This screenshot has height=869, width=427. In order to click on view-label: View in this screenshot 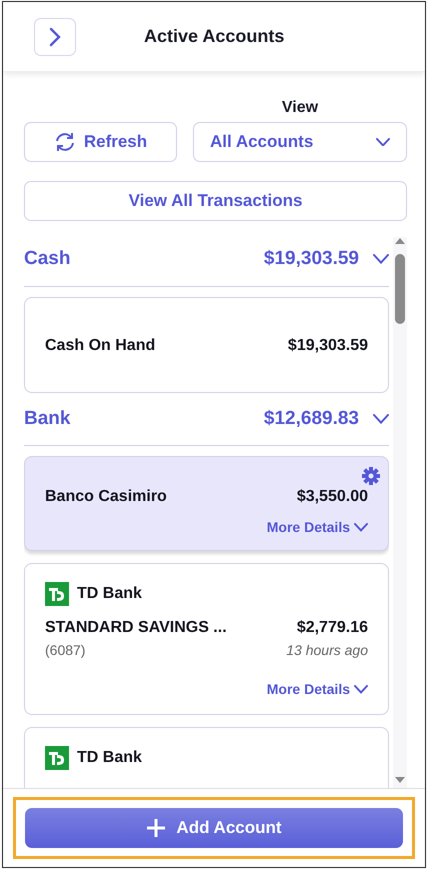, I will do `click(300, 108)`.